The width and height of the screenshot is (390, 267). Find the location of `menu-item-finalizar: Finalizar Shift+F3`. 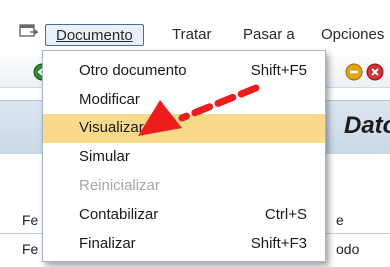

menu-item-finalizar: Finalizar Shift+F3 is located at coordinates (184, 244).